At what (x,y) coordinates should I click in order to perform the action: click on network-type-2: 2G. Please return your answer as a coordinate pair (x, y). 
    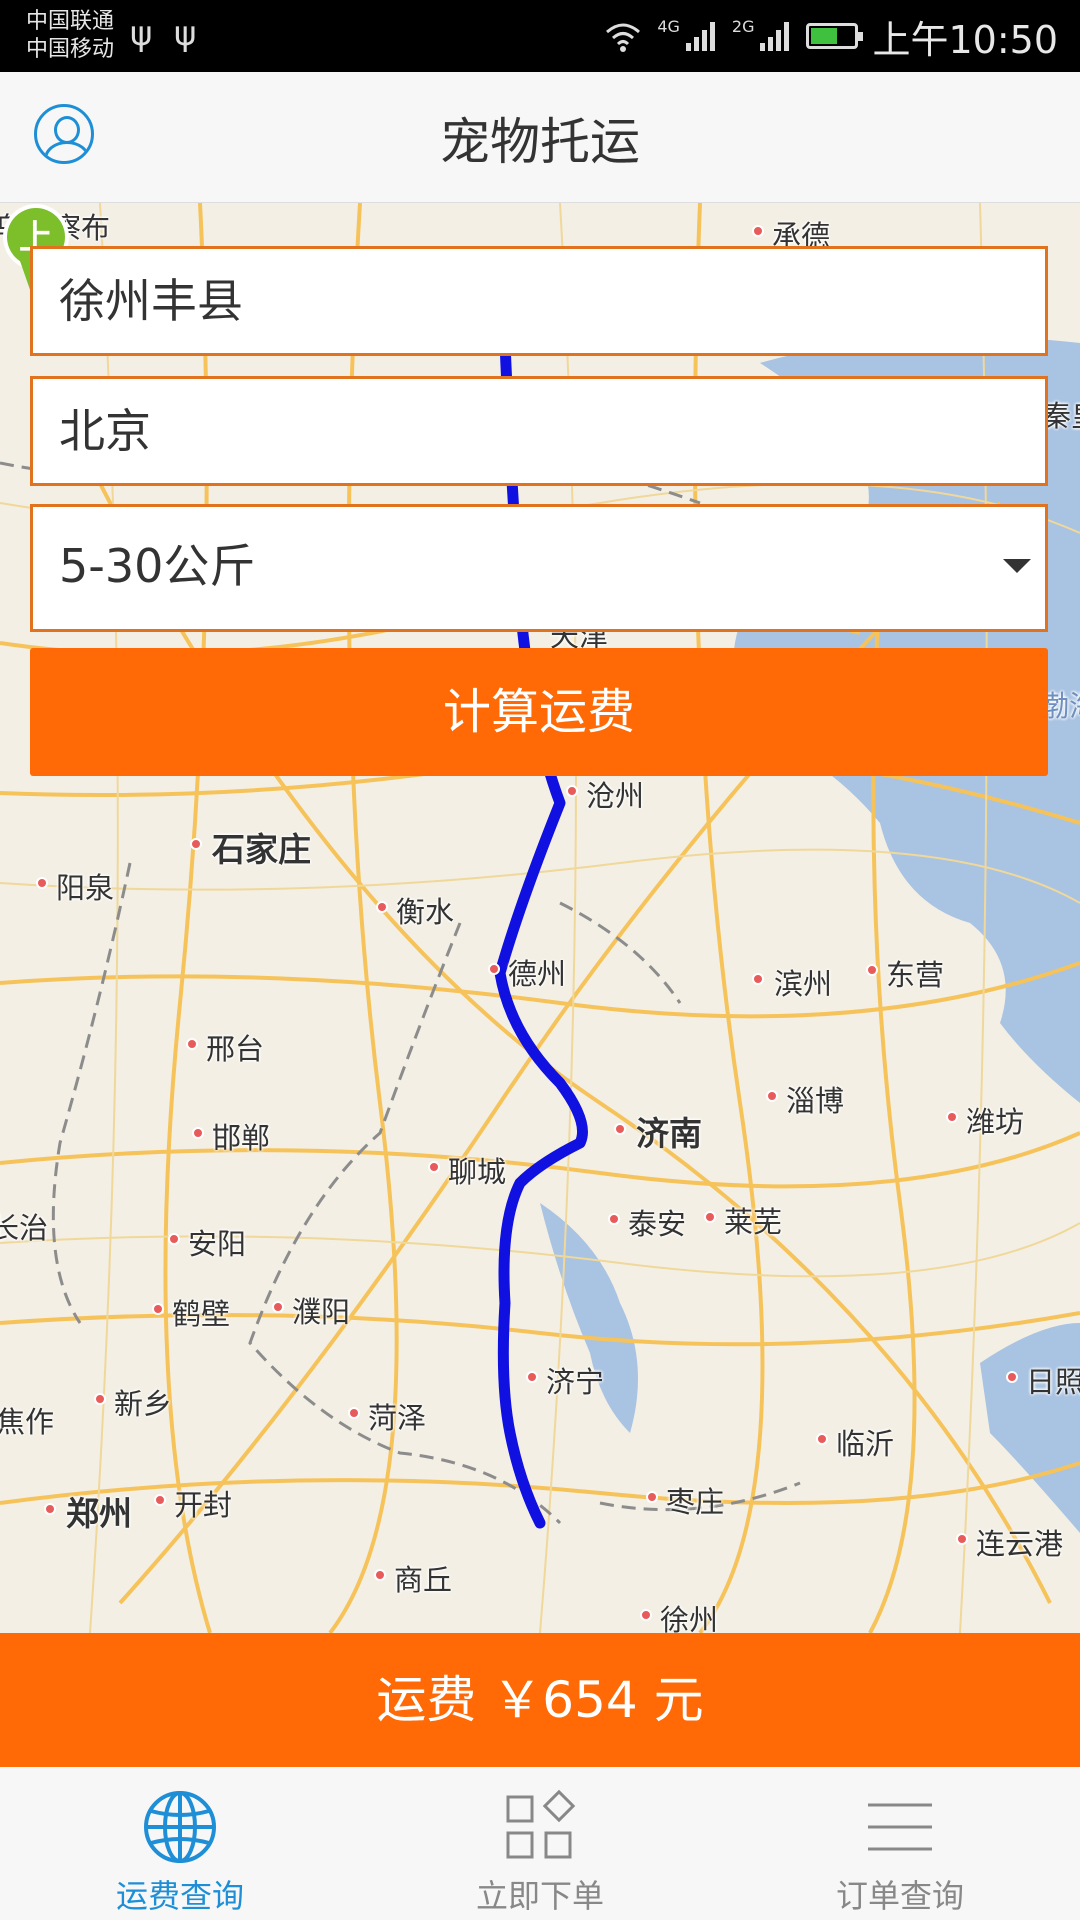
    Looking at the image, I should click on (743, 26).